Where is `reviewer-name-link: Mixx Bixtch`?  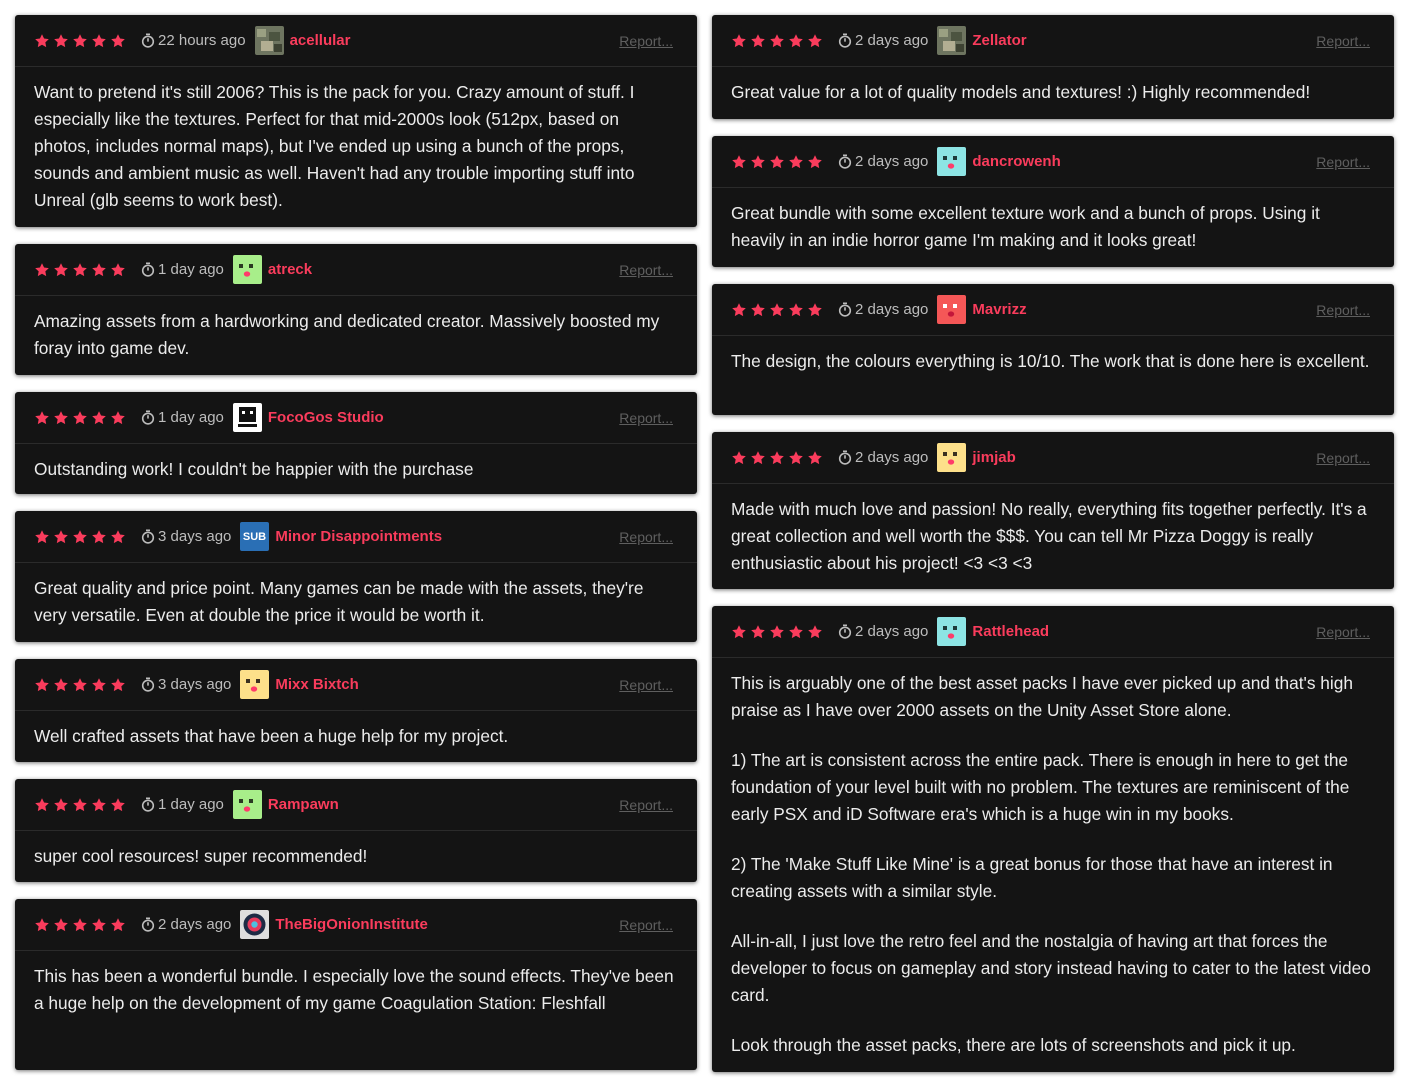 reviewer-name-link: Mixx Bixtch is located at coordinates (316, 684).